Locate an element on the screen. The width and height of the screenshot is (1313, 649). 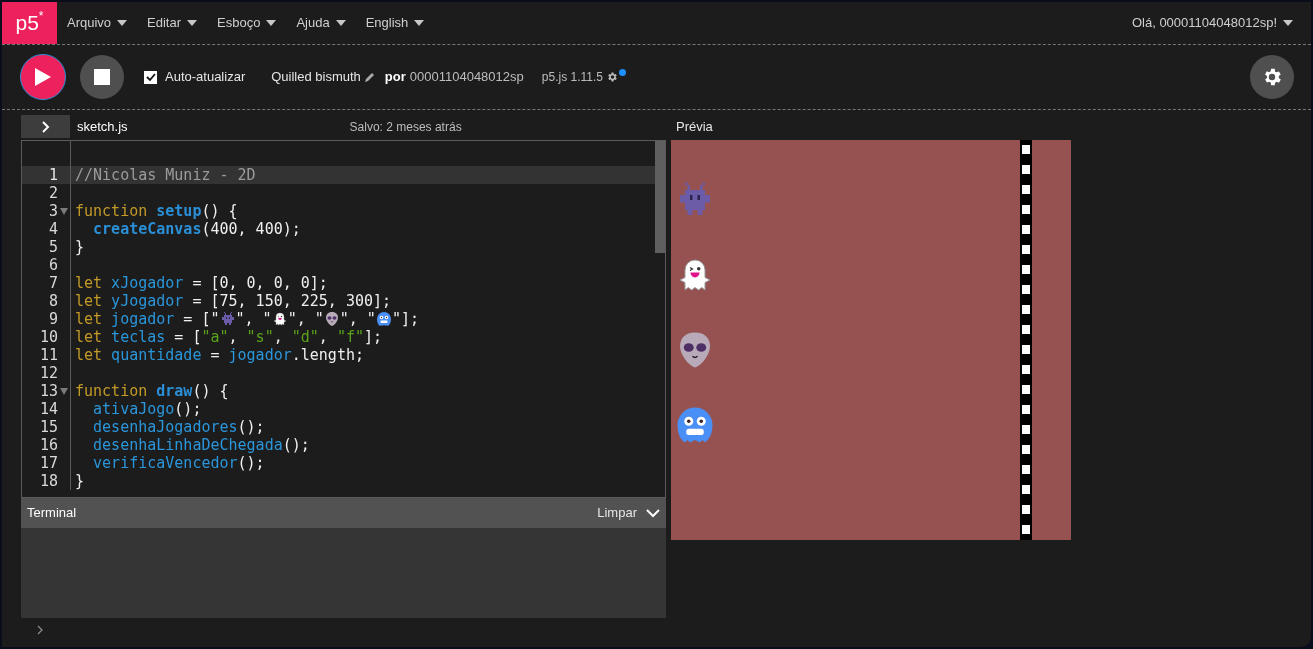
line-number: 16 is located at coordinates (48, 445).